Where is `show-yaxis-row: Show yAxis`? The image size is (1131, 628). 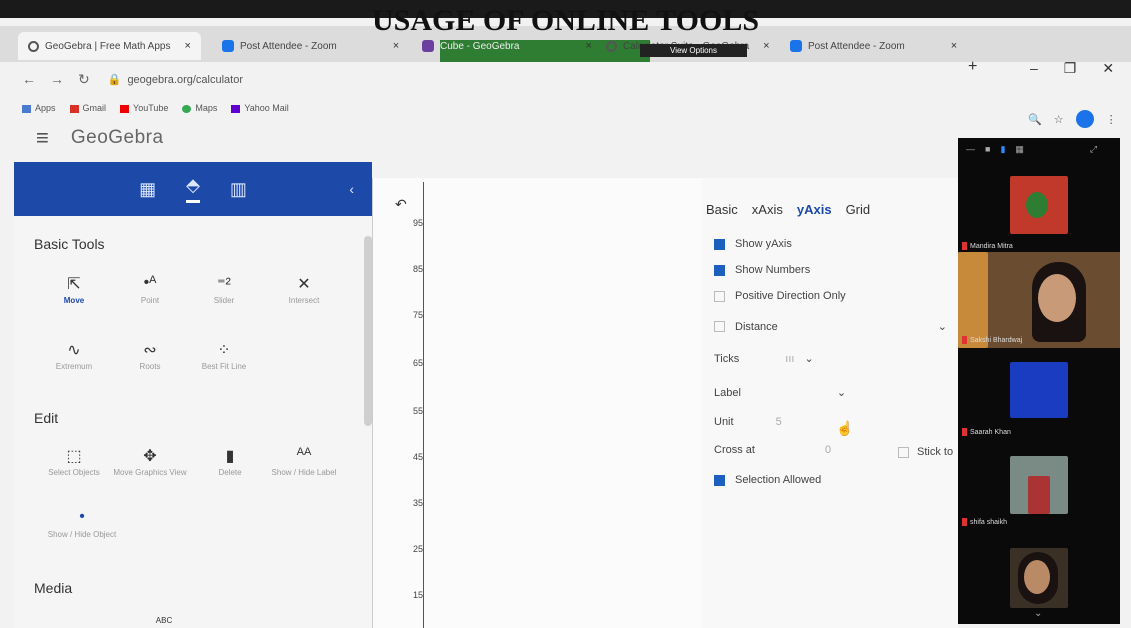
show-yaxis-row: Show yAxis is located at coordinates (753, 244).